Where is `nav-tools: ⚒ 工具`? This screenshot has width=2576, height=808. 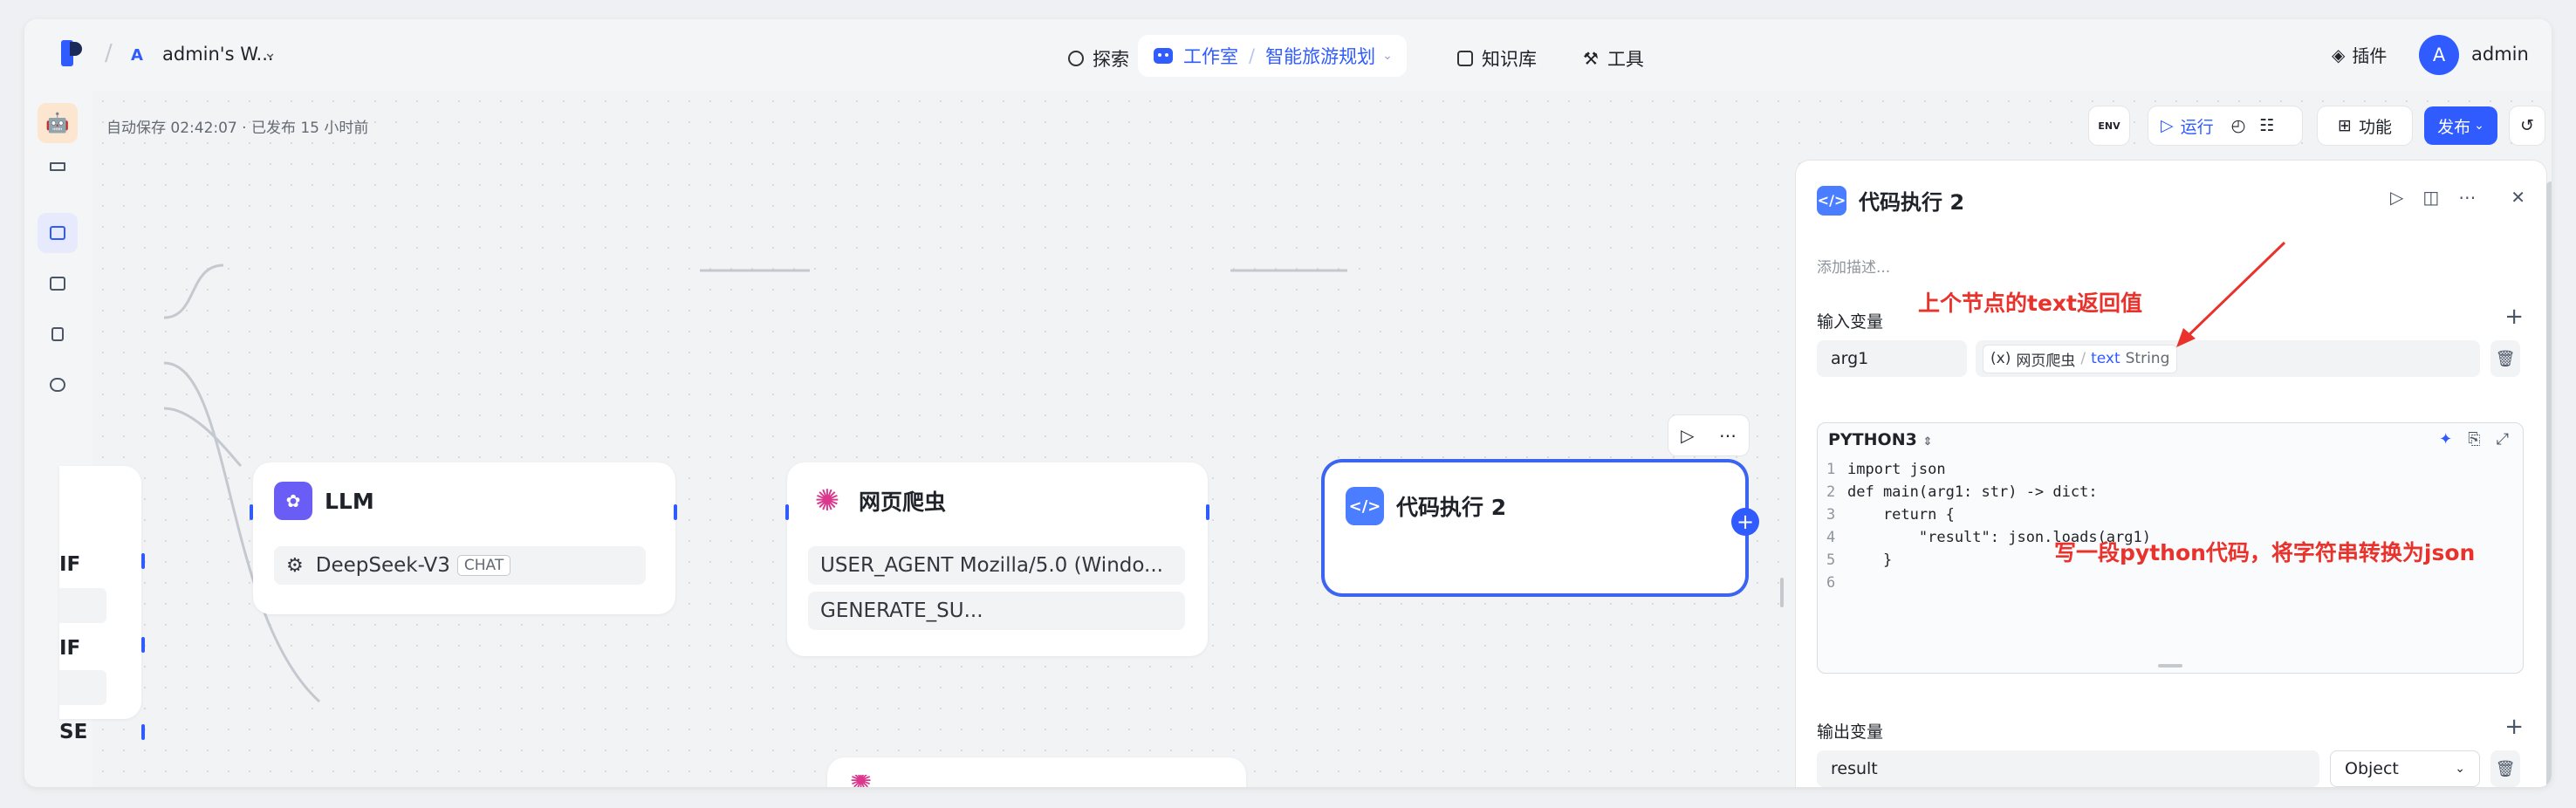 nav-tools: ⚒ 工具 is located at coordinates (1613, 58).